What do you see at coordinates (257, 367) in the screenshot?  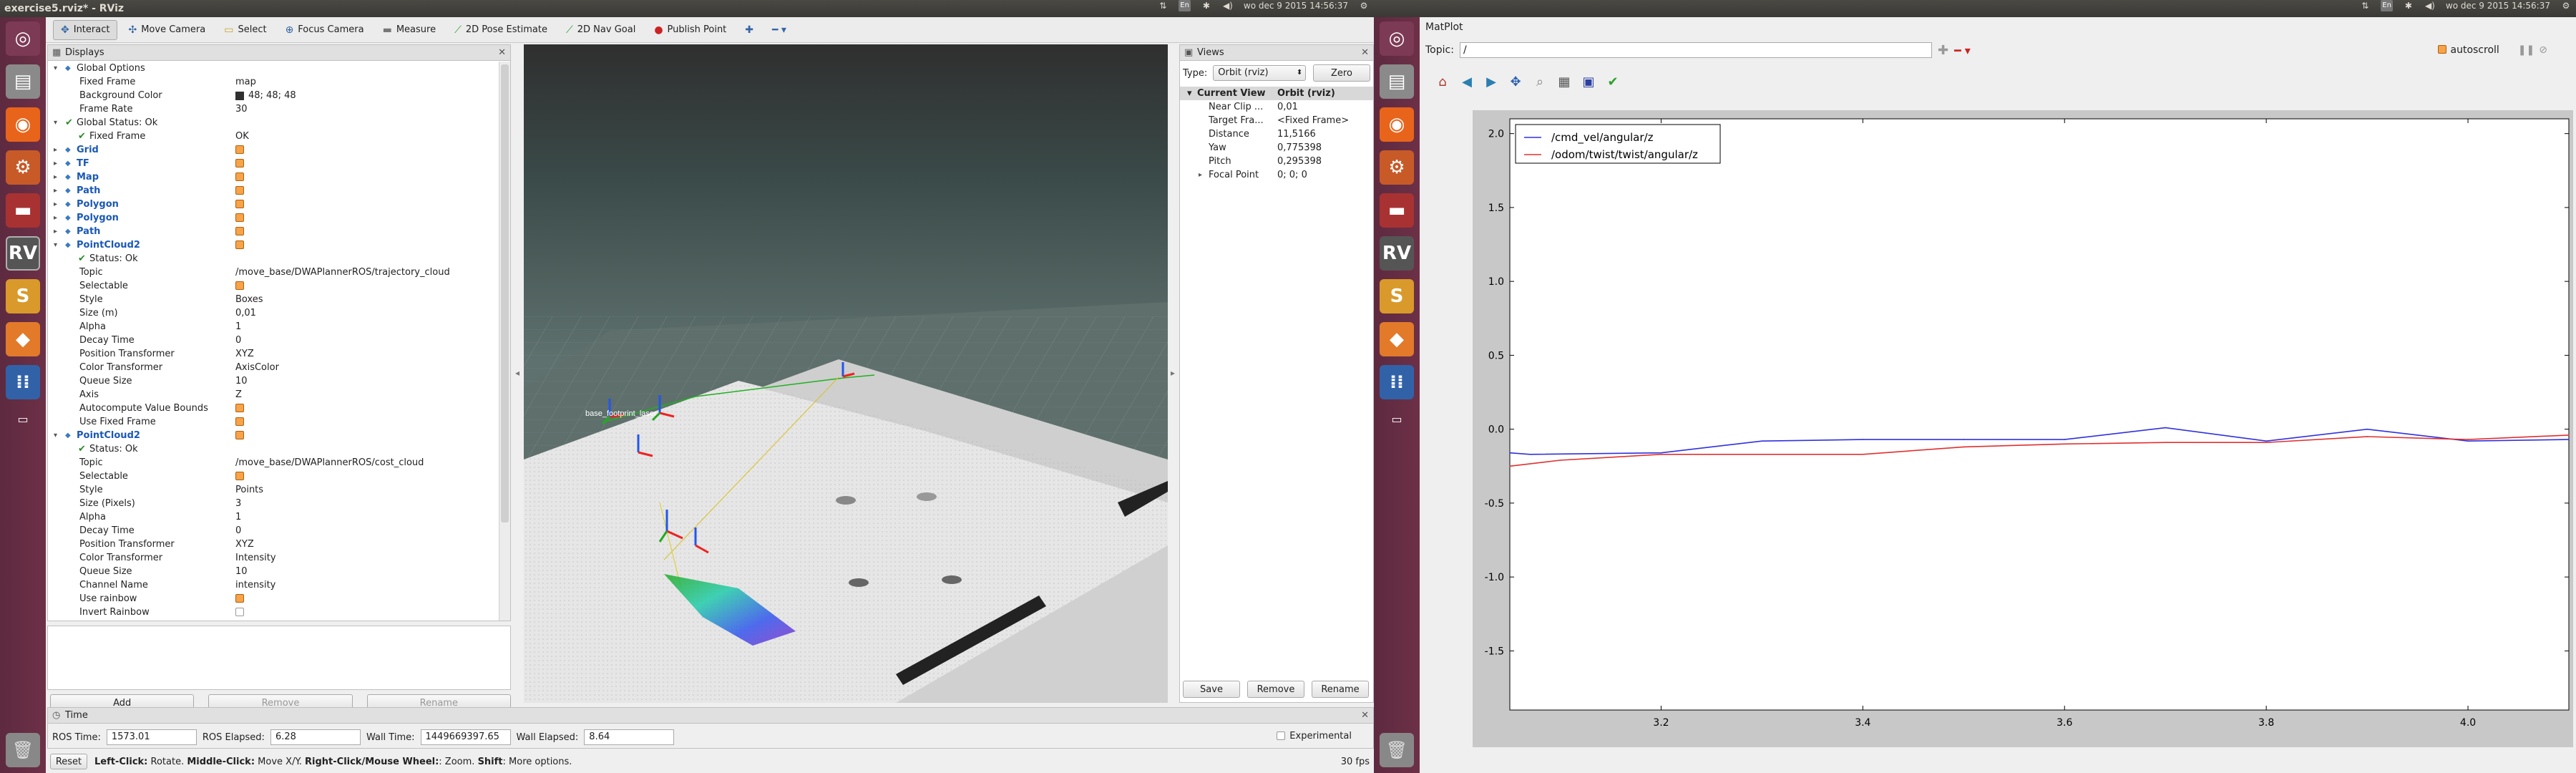 I see `property-value: AxisColor` at bounding box center [257, 367].